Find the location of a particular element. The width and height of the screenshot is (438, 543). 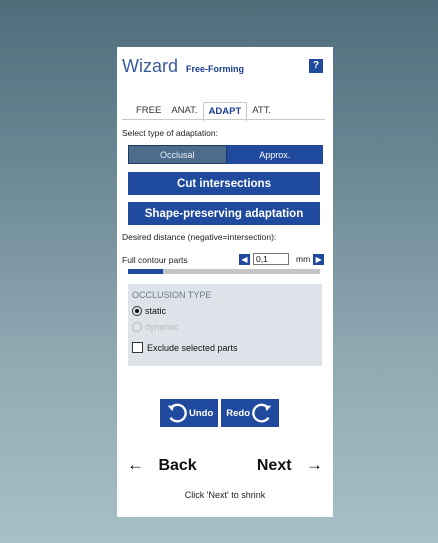

back-button: ← Back is located at coordinates (162, 465).